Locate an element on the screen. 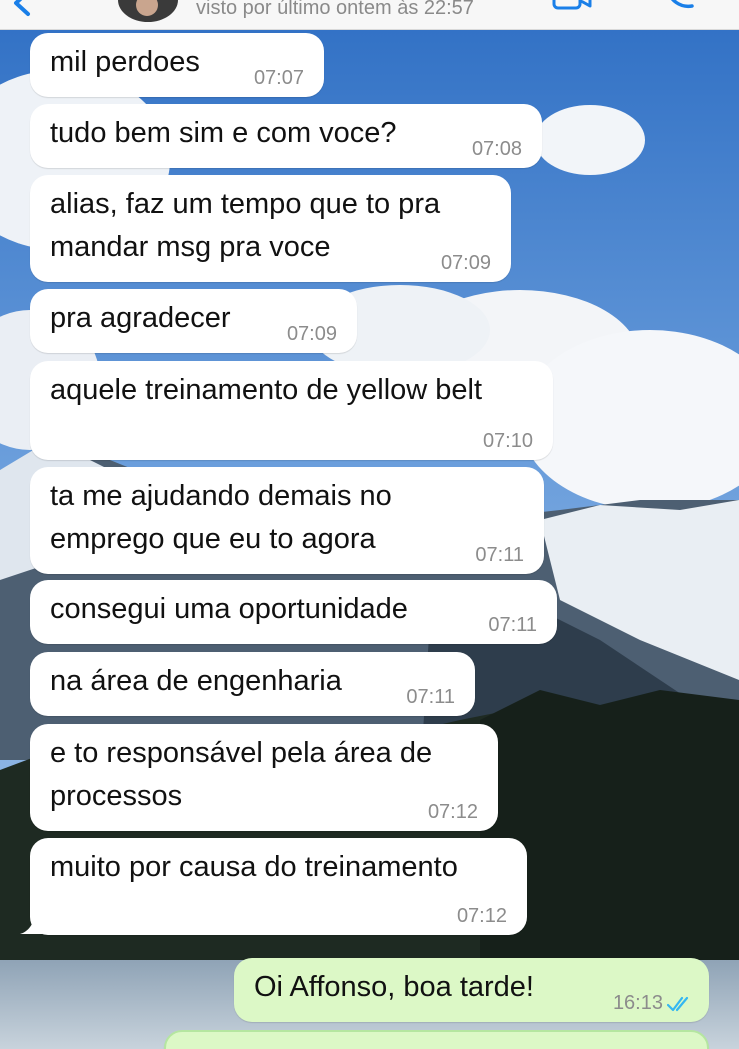  message-bubble-incoming: na área de engenharia 07:11 is located at coordinates (252, 684).